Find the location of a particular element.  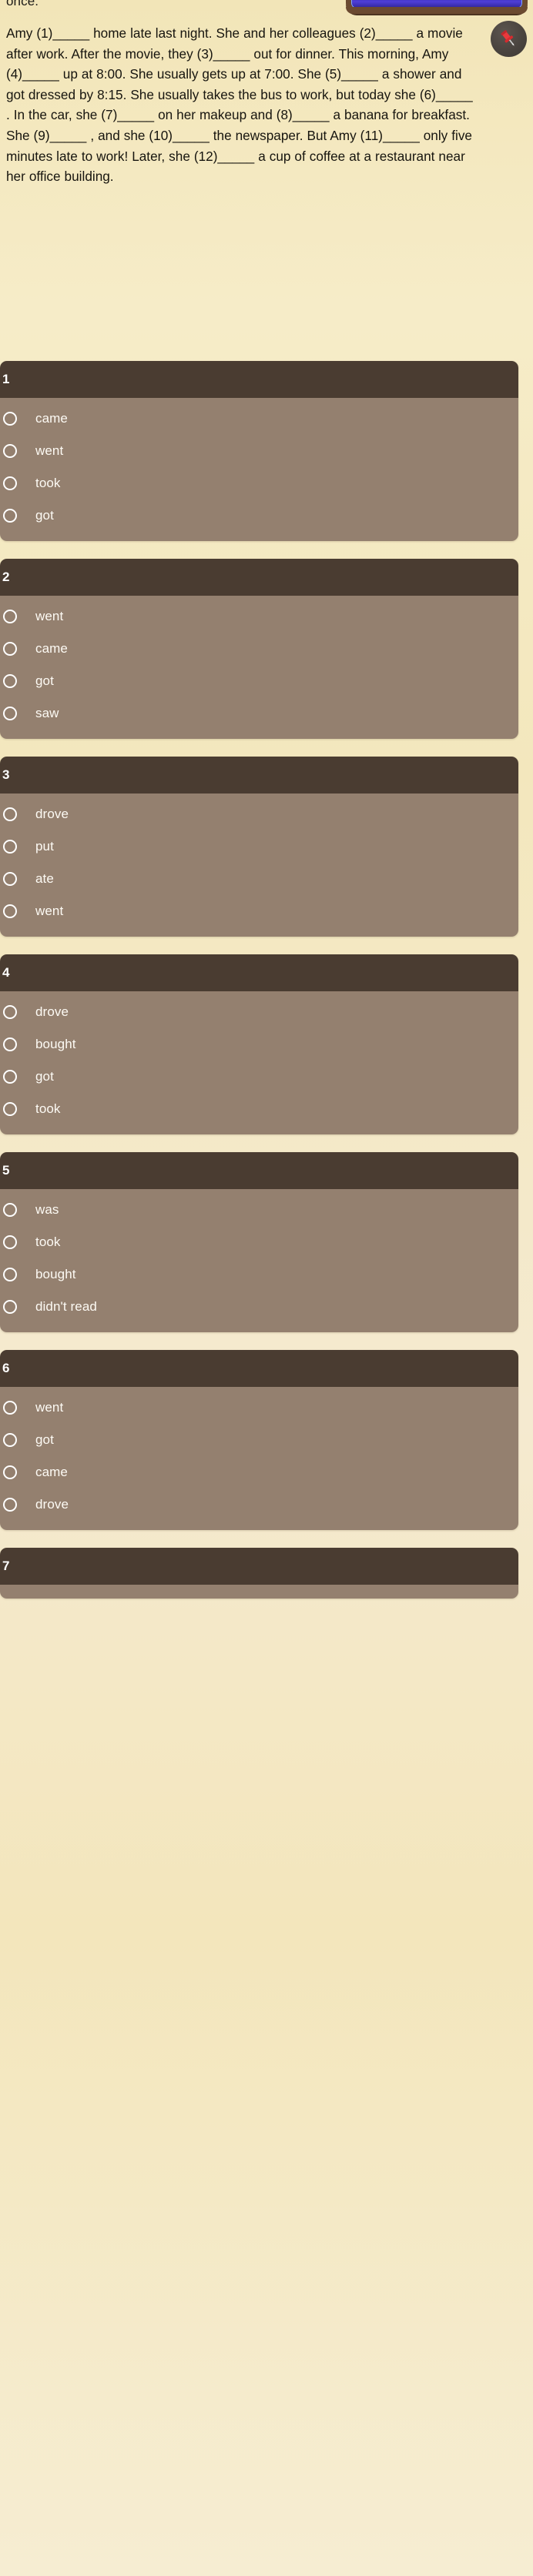

answer-option: was is located at coordinates (259, 1210).